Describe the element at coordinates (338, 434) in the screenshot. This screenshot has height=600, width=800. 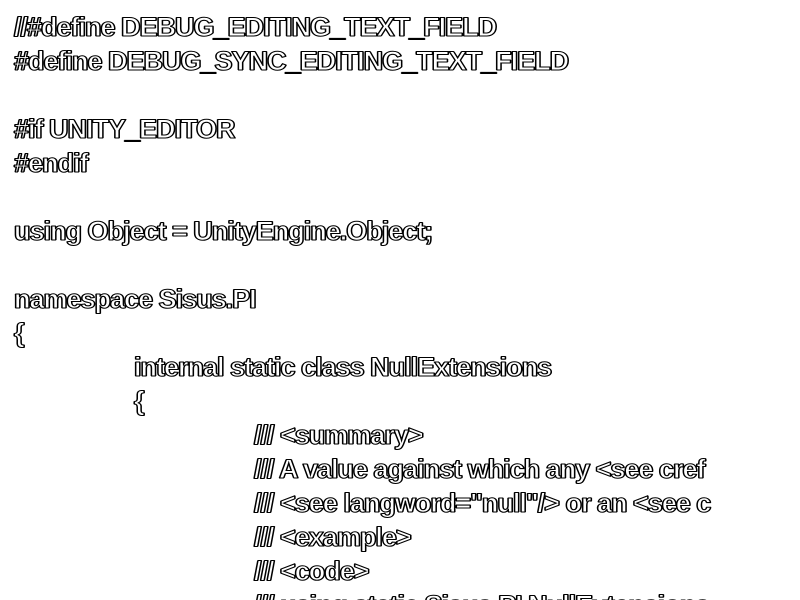
I see `code-line-13: /// <summary>` at that location.